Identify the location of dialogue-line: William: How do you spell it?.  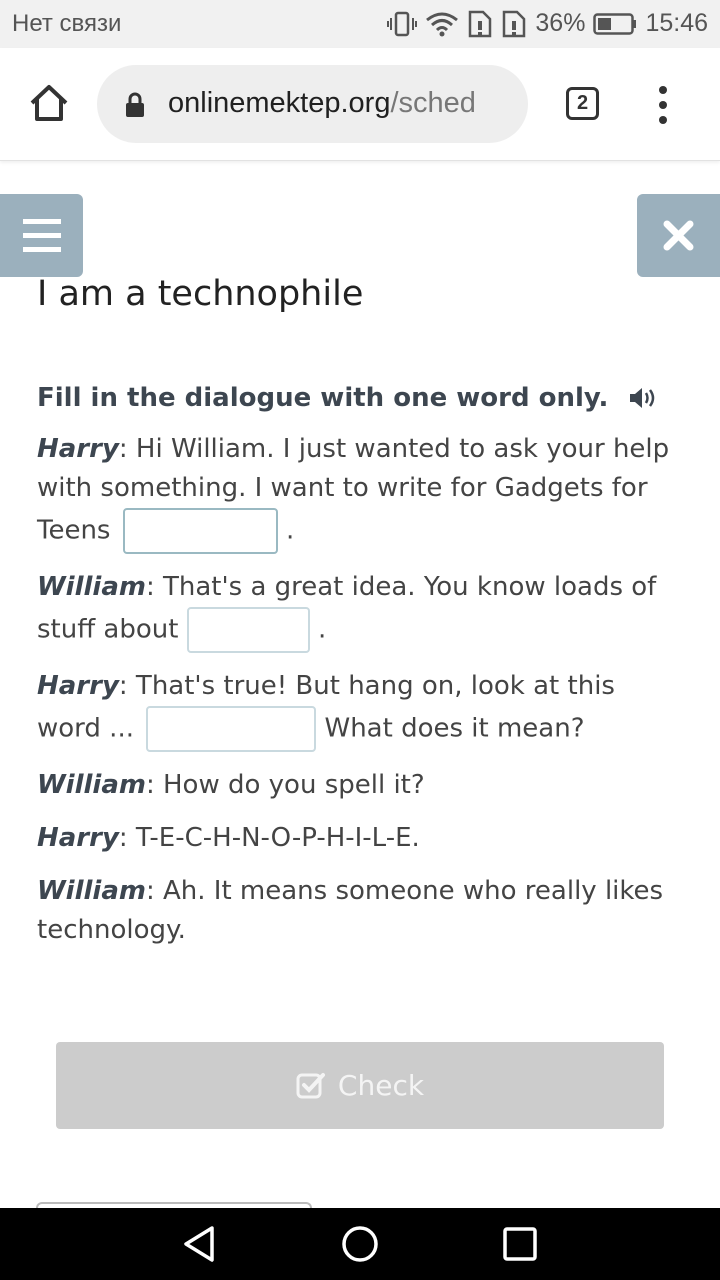
(362, 785).